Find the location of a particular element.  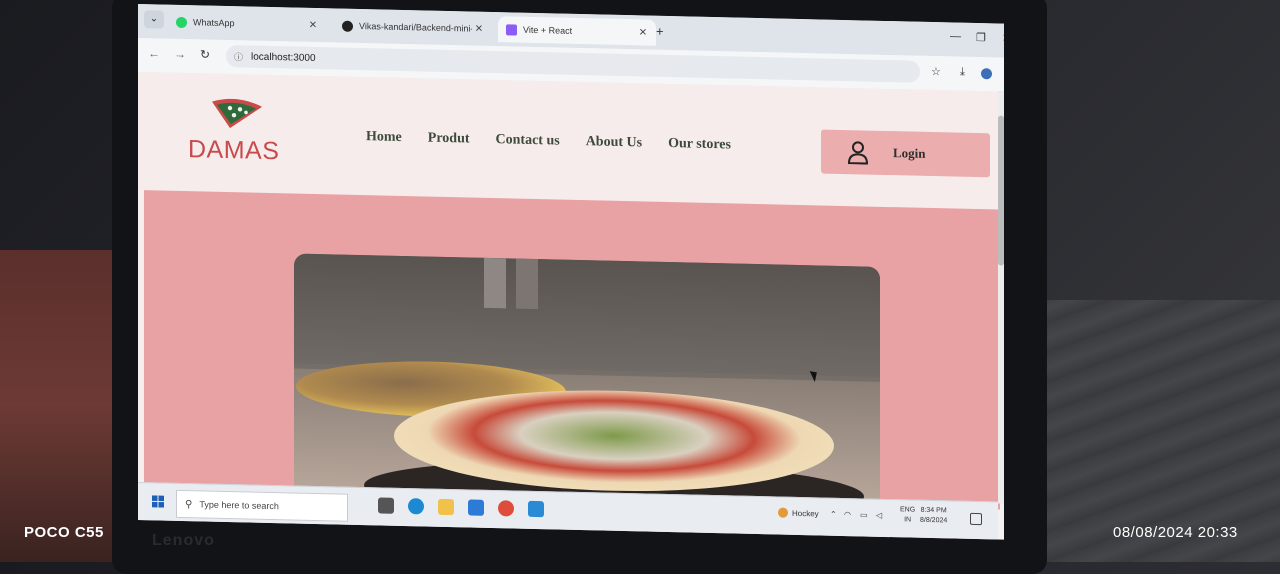

tab-whatsapp: WhatsApp ✕ is located at coordinates (247, 24).